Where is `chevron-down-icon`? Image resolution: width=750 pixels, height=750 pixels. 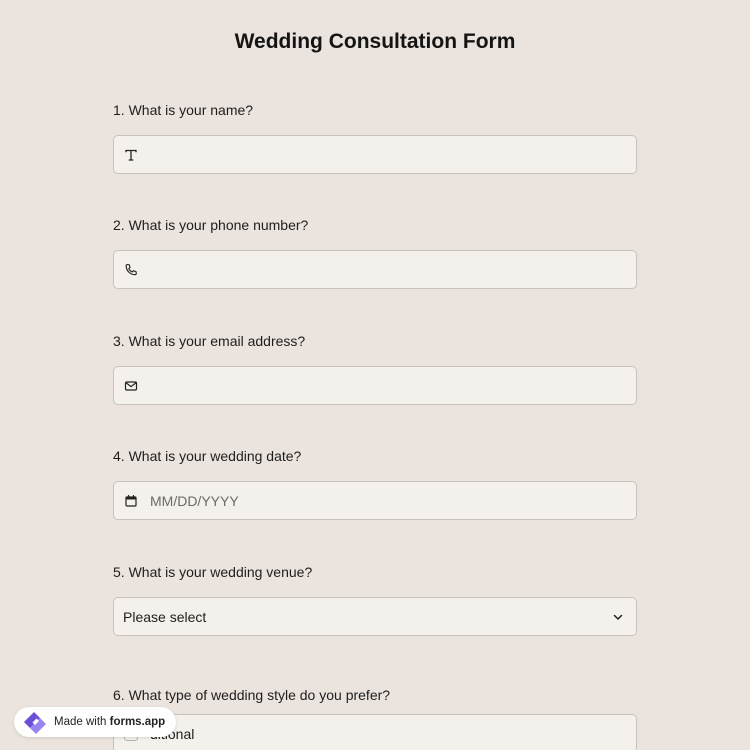
chevron-down-icon is located at coordinates (618, 617).